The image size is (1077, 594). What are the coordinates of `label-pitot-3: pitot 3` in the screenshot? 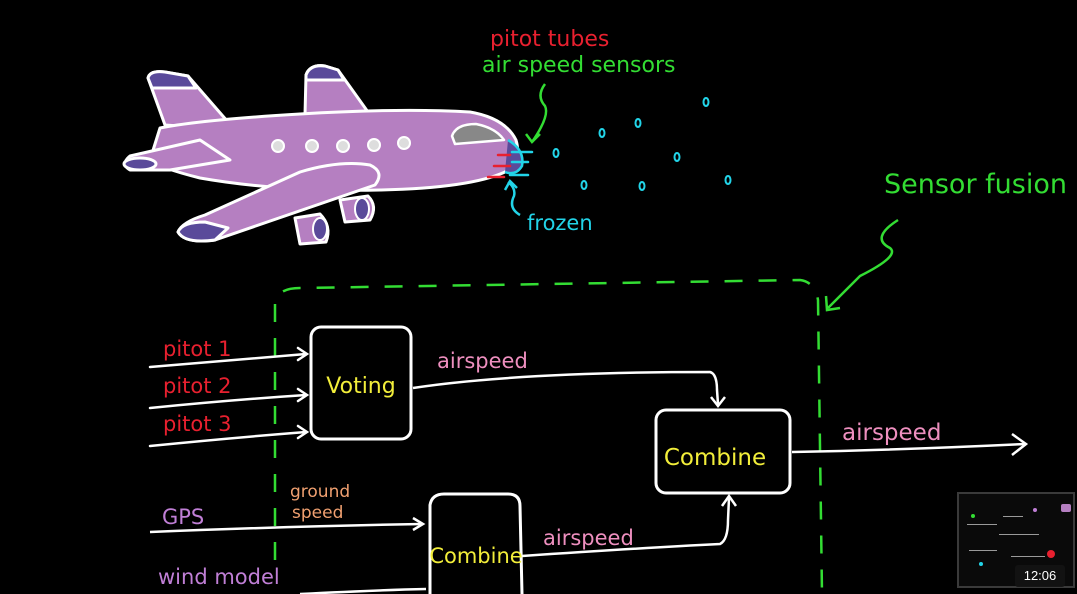 It's located at (197, 424).